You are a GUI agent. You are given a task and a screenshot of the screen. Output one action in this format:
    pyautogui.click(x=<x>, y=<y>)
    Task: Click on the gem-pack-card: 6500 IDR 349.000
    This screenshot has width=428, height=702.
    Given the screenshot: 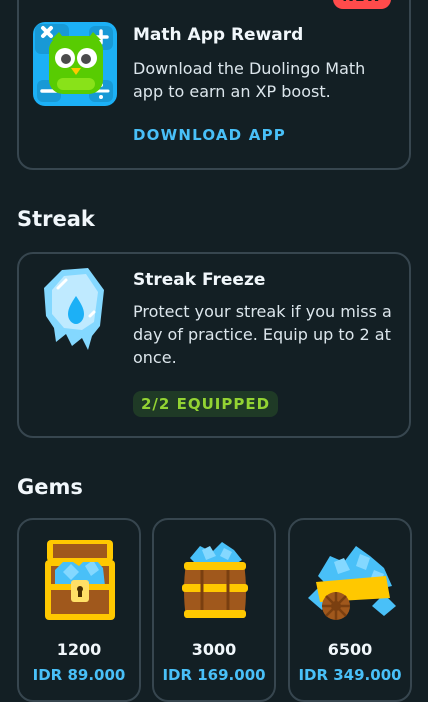 What is the action you would take?
    pyautogui.click(x=350, y=610)
    